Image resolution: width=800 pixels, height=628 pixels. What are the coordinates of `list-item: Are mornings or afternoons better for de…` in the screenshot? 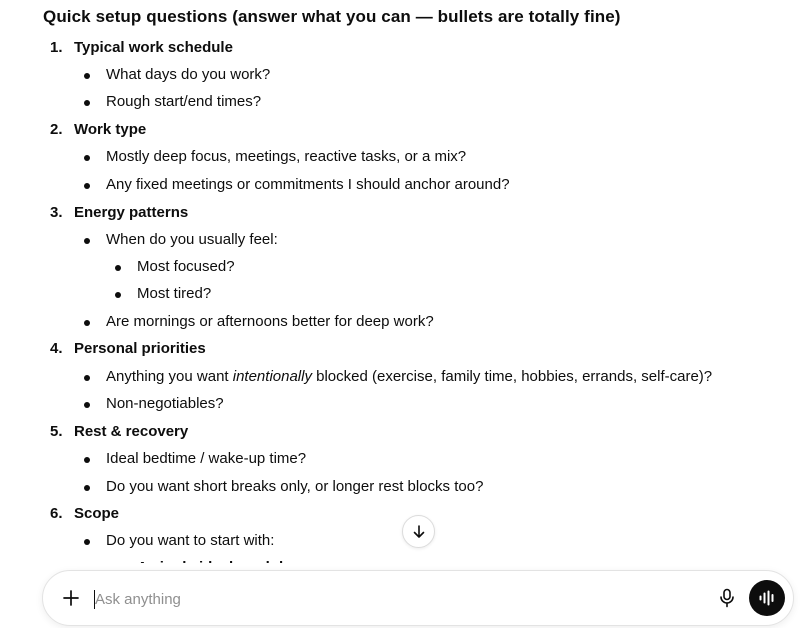 It's located at (270, 321).